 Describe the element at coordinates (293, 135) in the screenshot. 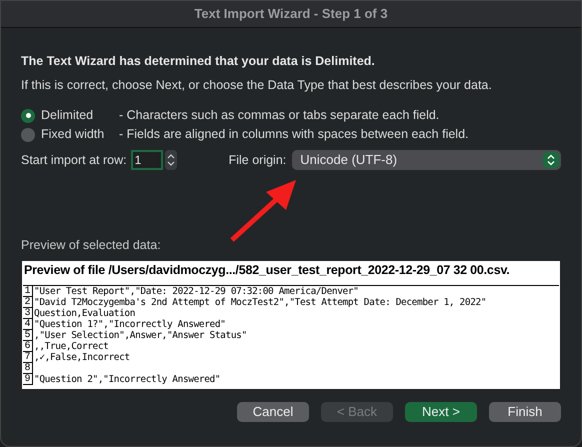

I see `option-description: - Fields are aligned in columns with spaces between each field.` at that location.